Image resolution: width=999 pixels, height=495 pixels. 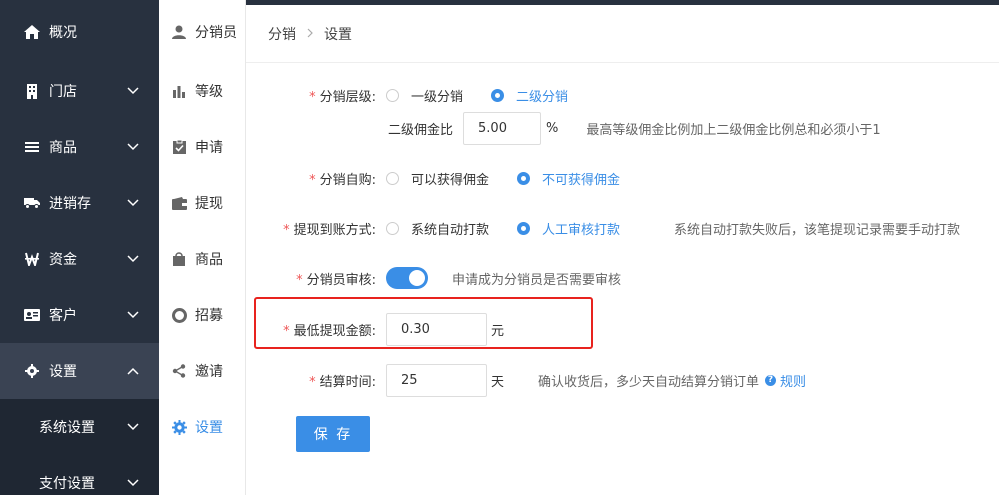 What do you see at coordinates (529, 95) in the screenshot?
I see `radio-level-two: 二级分销` at bounding box center [529, 95].